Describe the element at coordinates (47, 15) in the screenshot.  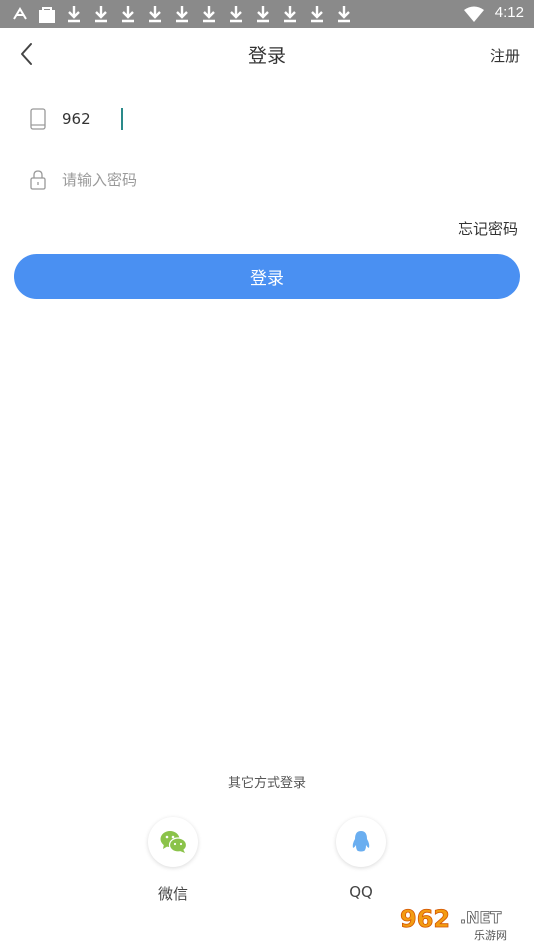
I see `bag-icon` at that location.